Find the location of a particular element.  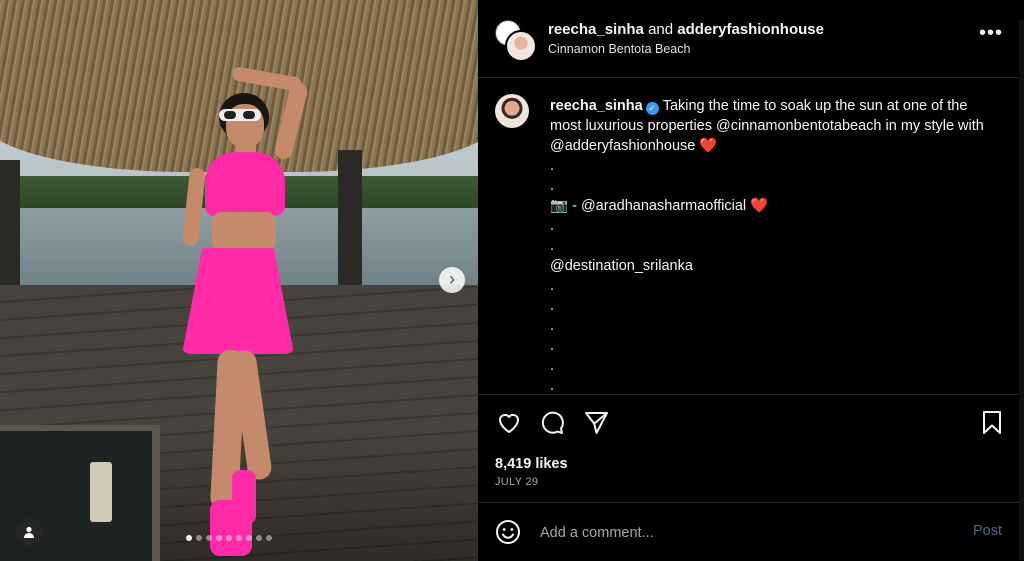

location-link: Cinnamon Bentota Beach is located at coordinates (619, 49).